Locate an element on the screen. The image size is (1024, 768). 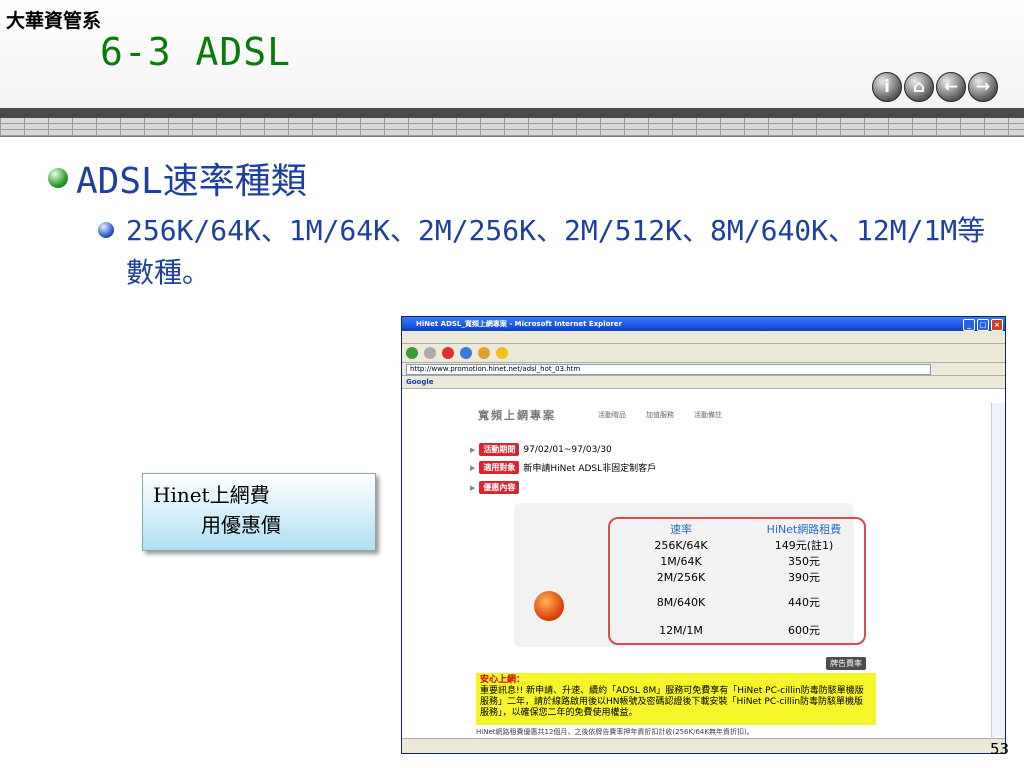
google-toolbar: Google is located at coordinates (703, 382).